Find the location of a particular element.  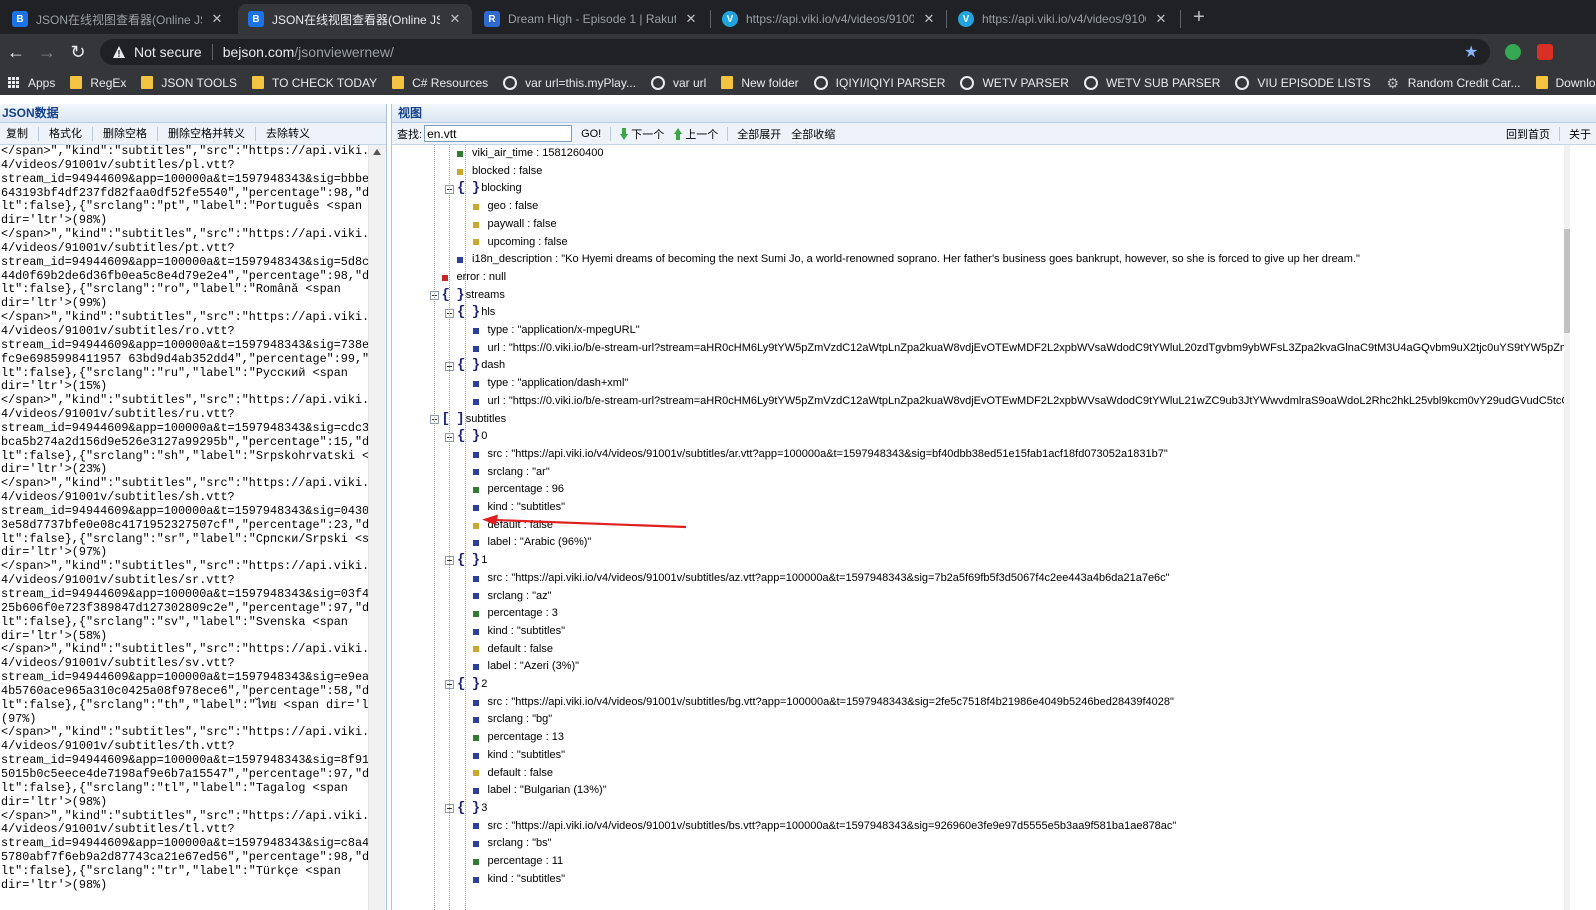

tree-node-row: { } hls is located at coordinates (470, 313).